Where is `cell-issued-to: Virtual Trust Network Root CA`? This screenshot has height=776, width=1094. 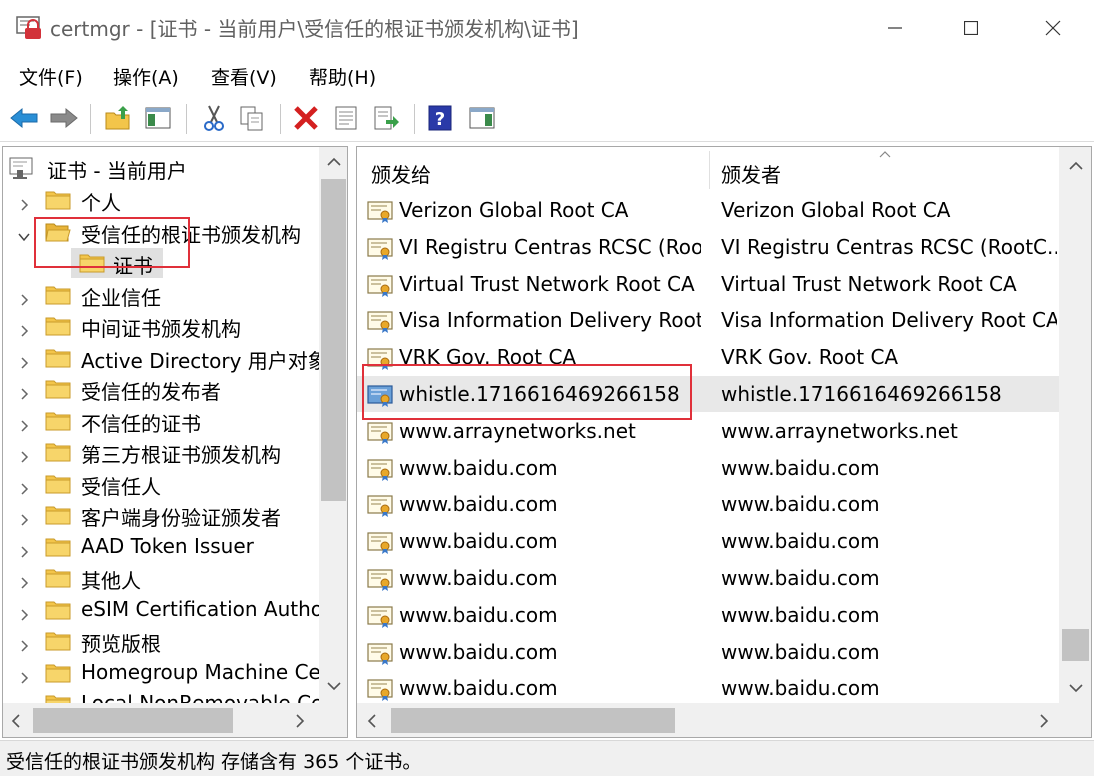 cell-issued-to: Virtual Trust Network Root CA is located at coordinates (547, 283).